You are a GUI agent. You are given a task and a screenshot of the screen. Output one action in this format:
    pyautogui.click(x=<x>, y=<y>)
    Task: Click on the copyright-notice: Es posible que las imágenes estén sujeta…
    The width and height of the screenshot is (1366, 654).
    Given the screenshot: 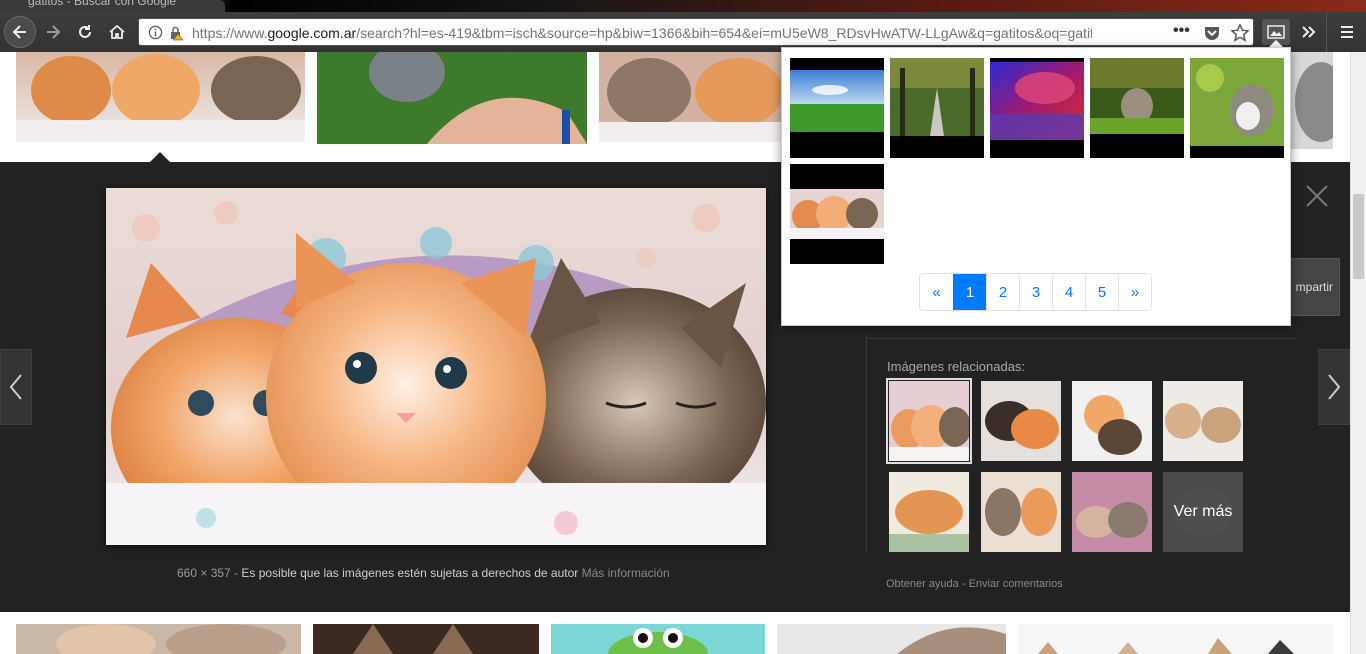 What is the action you would take?
    pyautogui.click(x=410, y=573)
    